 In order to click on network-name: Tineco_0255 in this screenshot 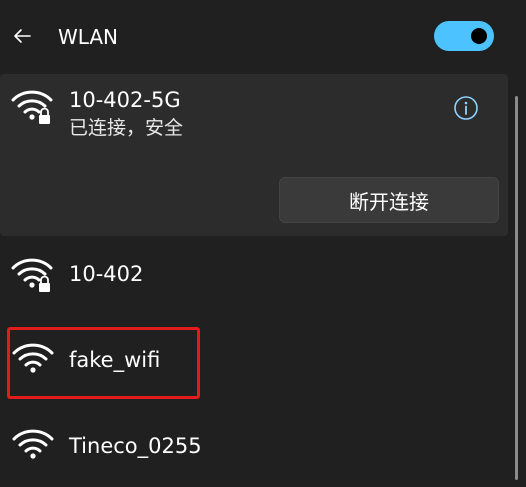, I will do `click(135, 446)`.